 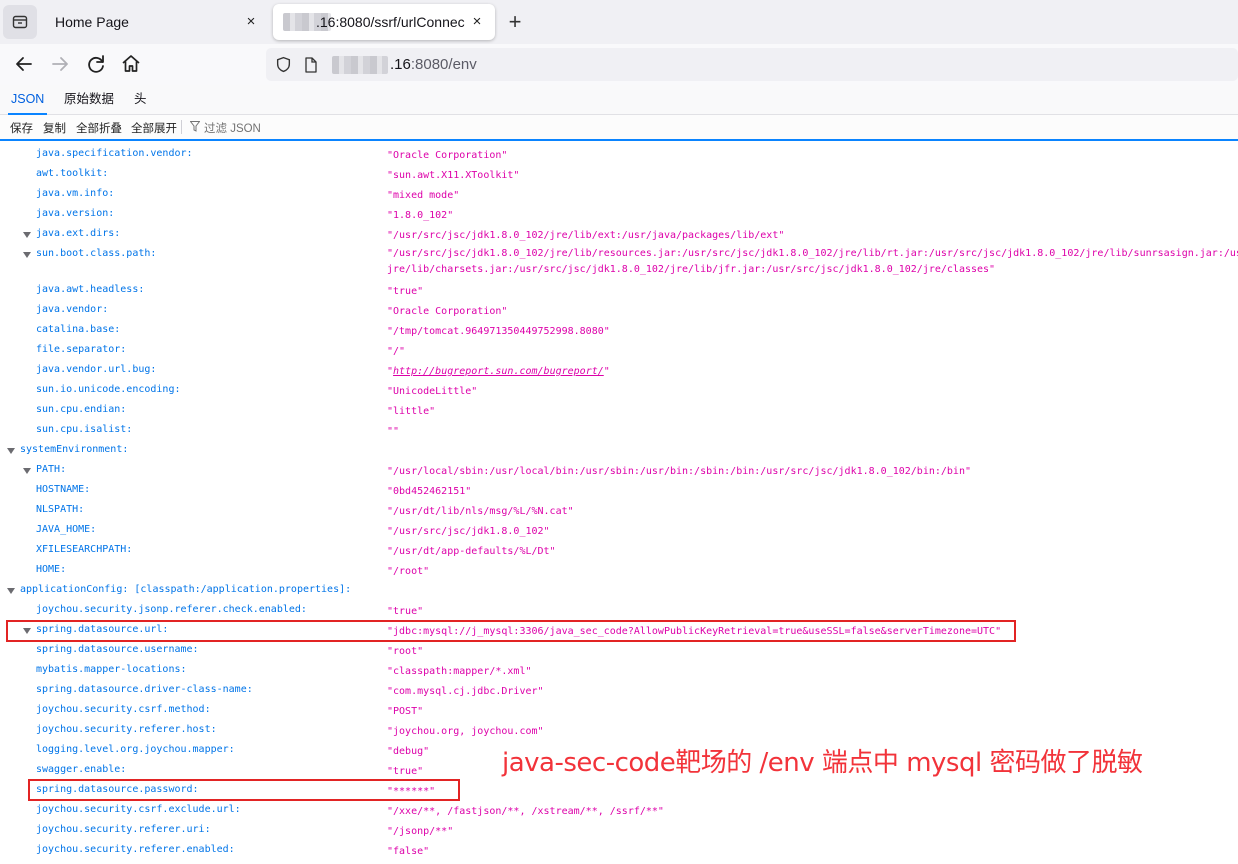 I want to click on json-key: java.vendor.url.bug:, so click(x=96, y=369).